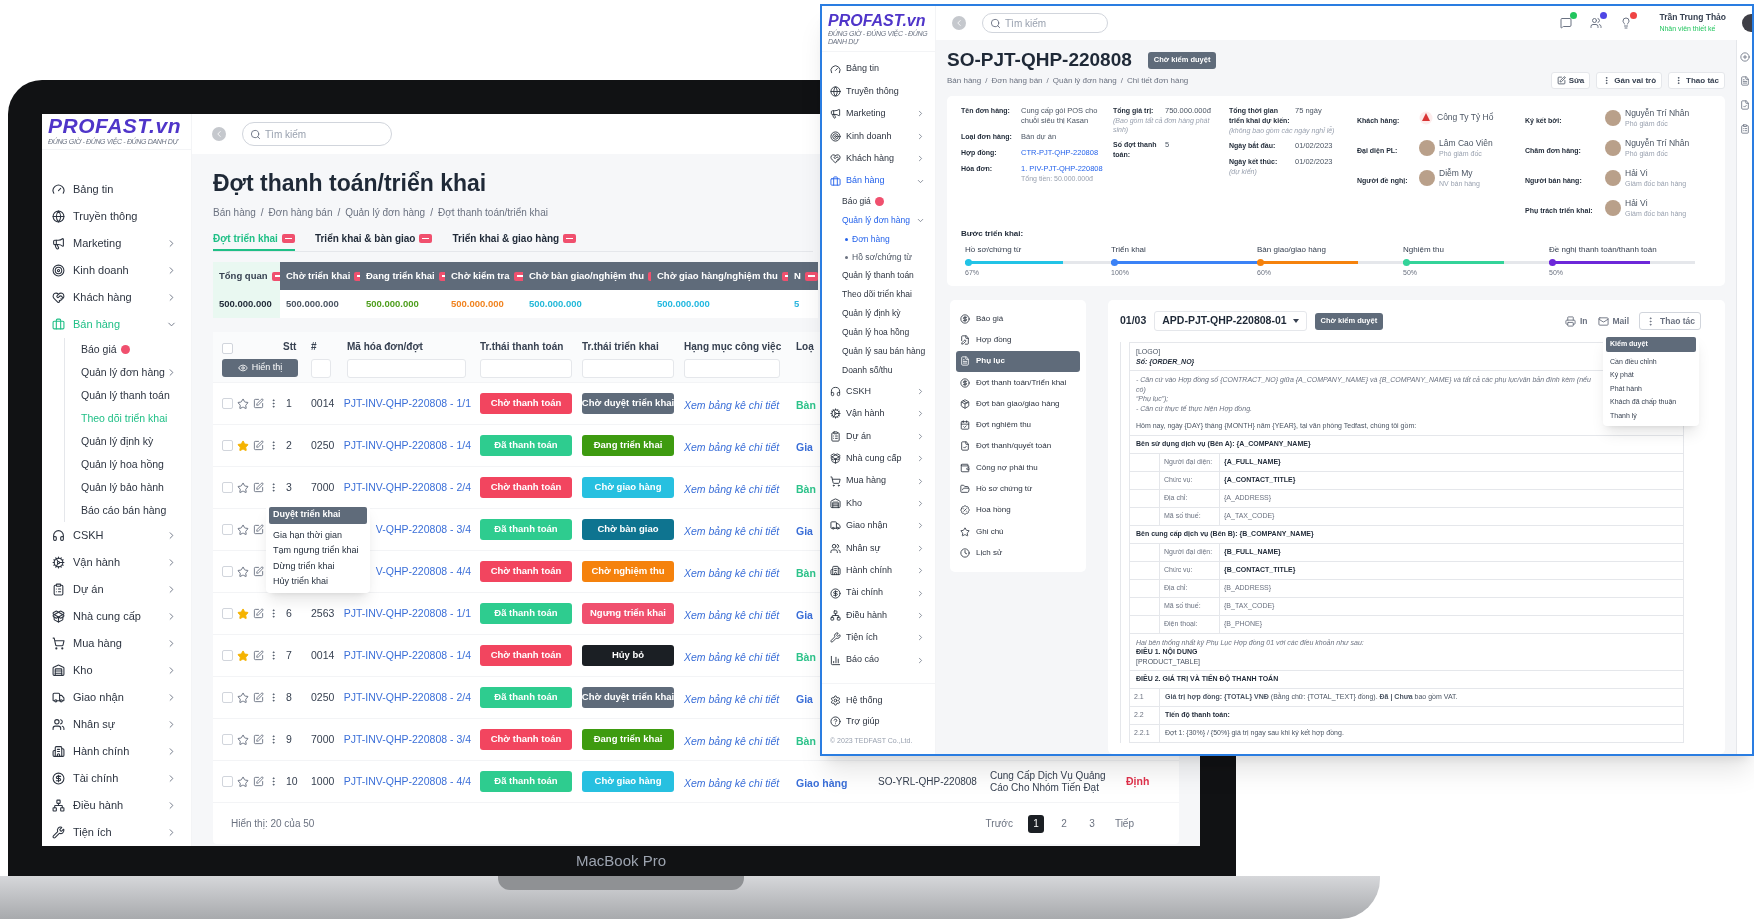  Describe the element at coordinates (1018, 446) in the screenshot. I see `menu-item: Đợt thanh/quyết toán` at that location.